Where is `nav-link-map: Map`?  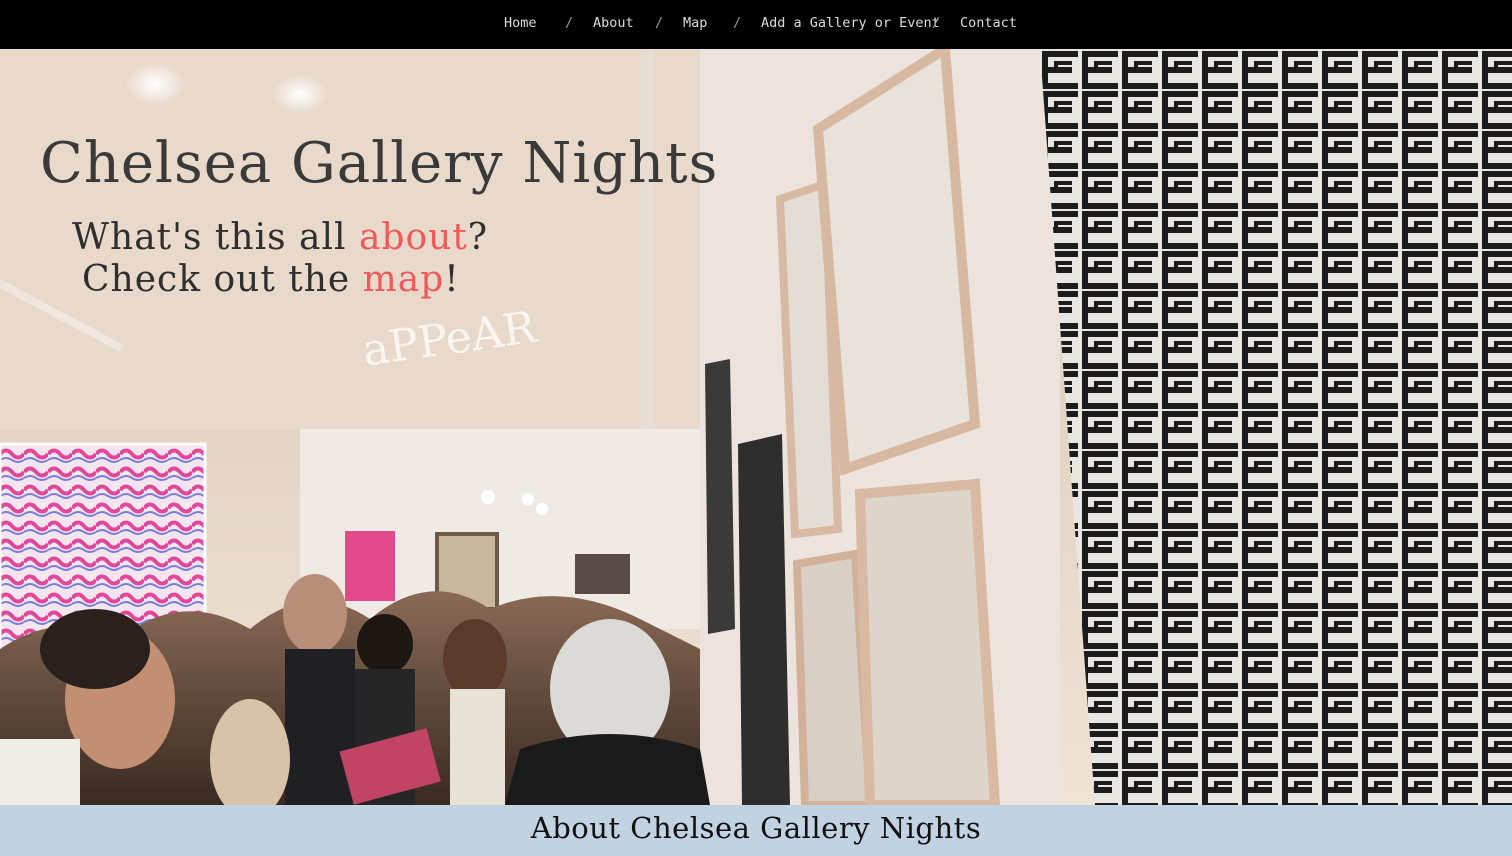 nav-link-map: Map is located at coordinates (695, 23).